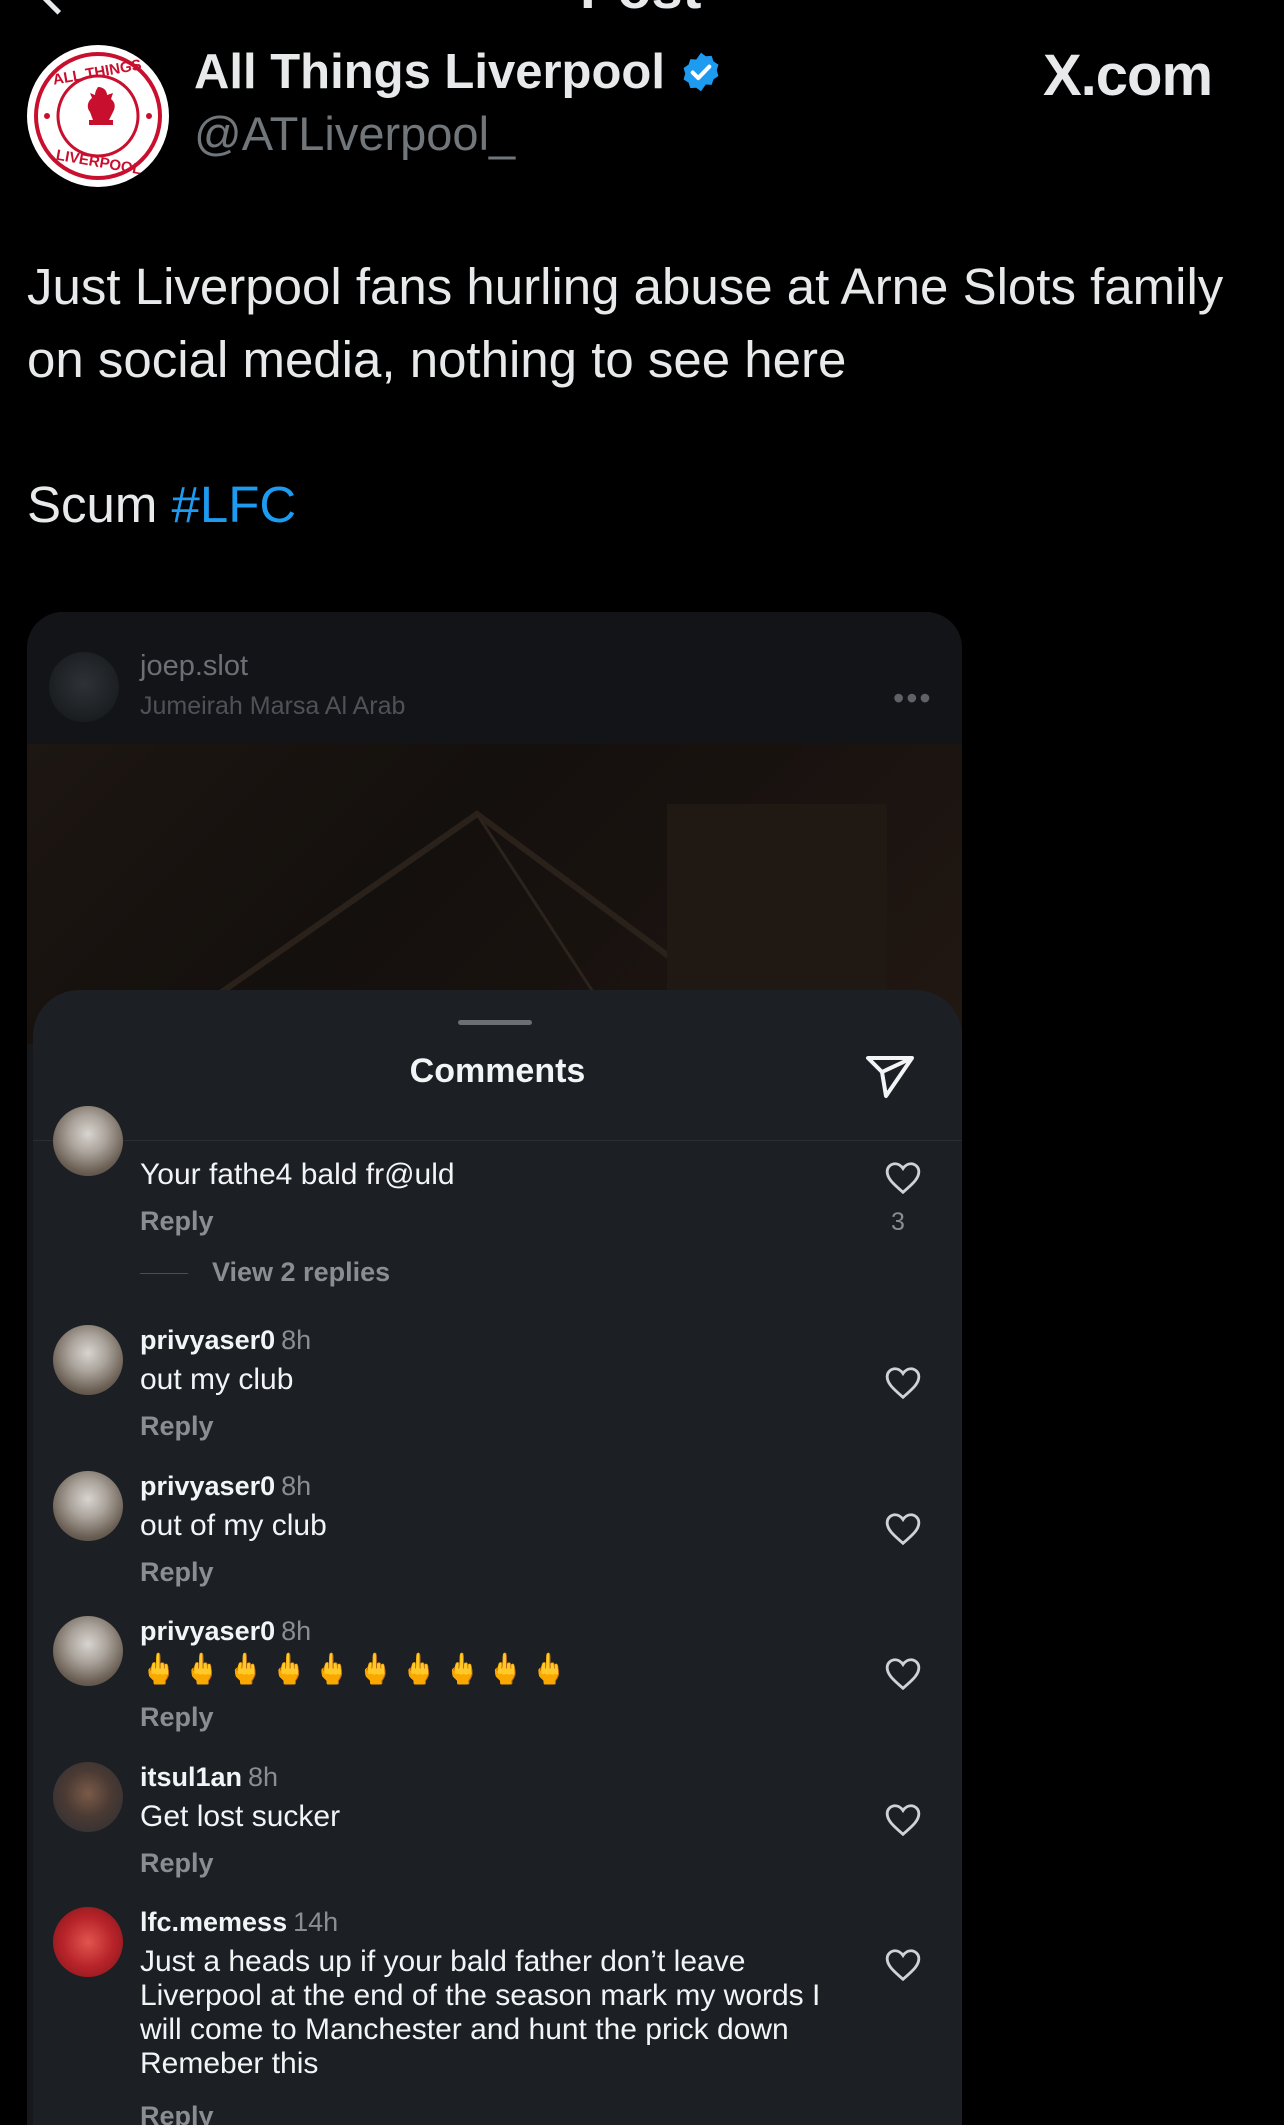 The width and height of the screenshot is (1284, 2125). What do you see at coordinates (913, 698) in the screenshot?
I see `more-icon: •••` at bounding box center [913, 698].